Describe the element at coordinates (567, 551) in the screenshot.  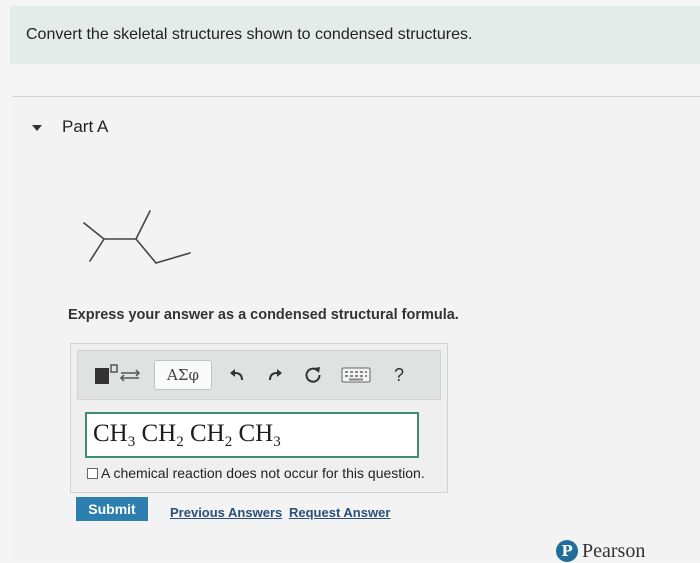
I see `pearson-logo-icon: P` at that location.